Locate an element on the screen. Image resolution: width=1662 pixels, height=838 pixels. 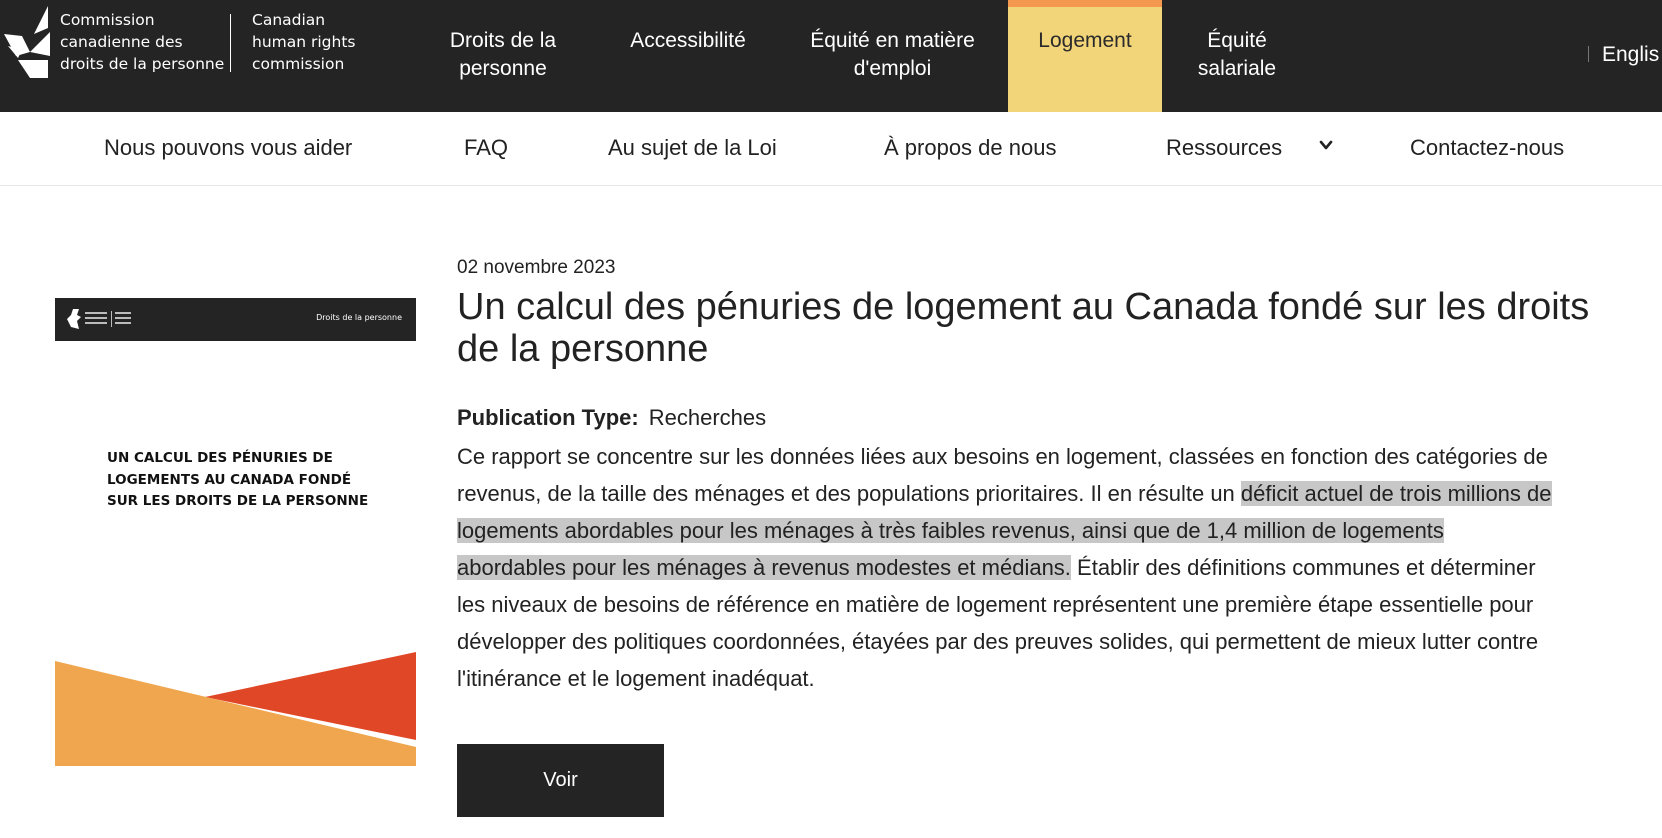
voir-button: Voir is located at coordinates (560, 780).